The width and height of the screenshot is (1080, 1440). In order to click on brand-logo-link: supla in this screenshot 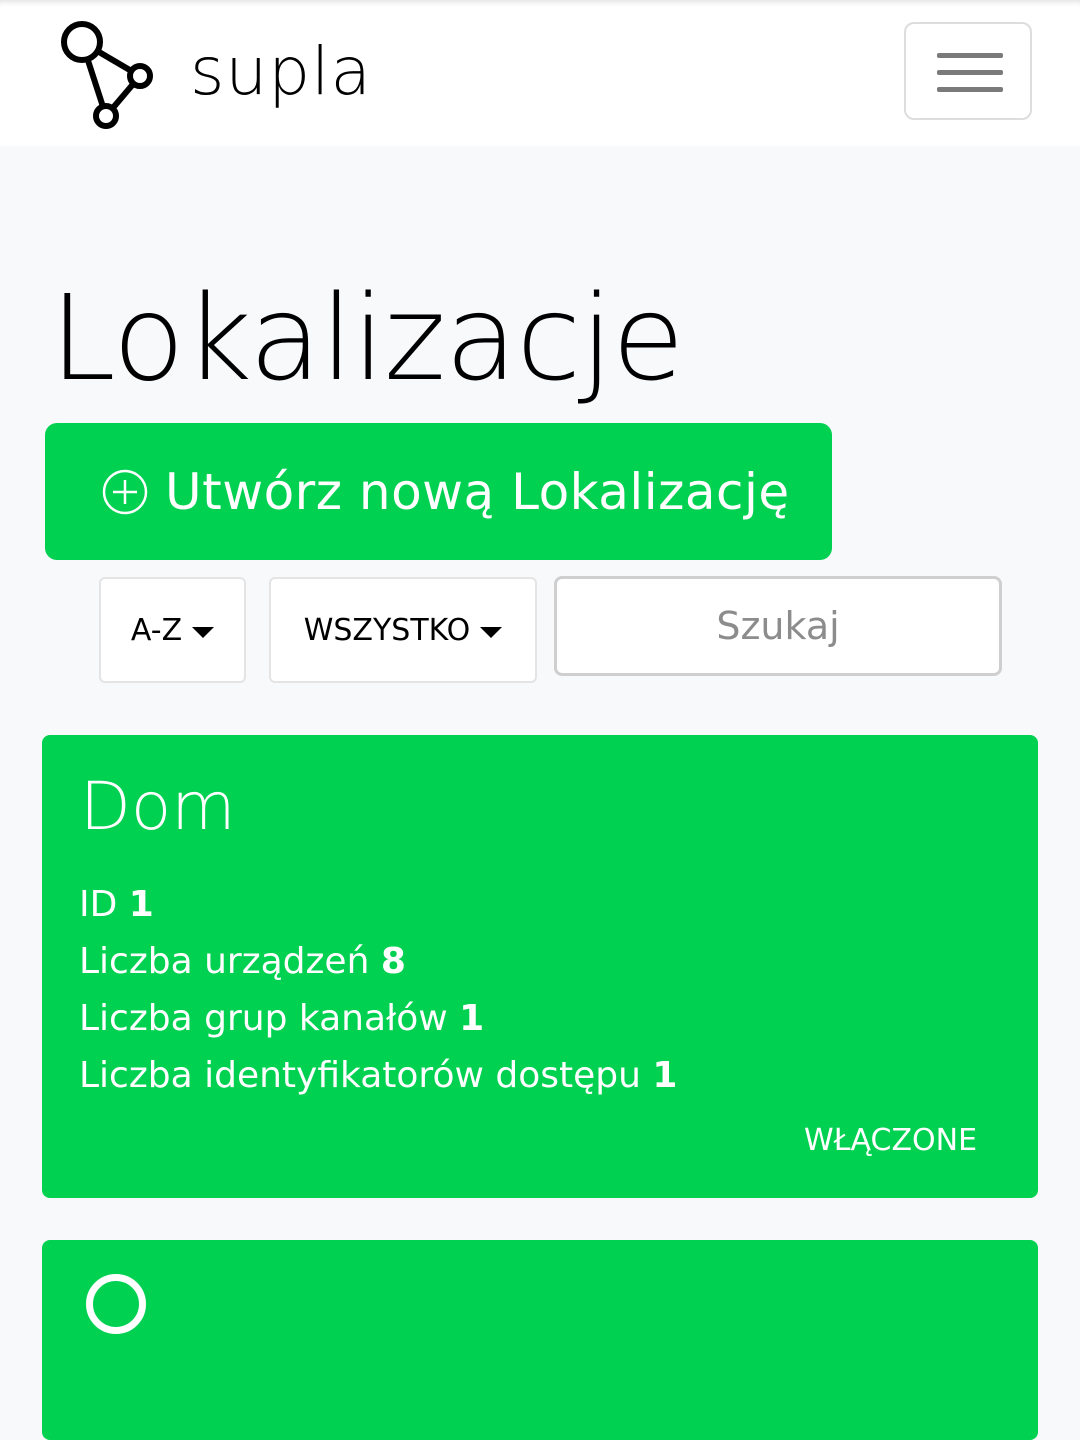, I will do `click(214, 74)`.